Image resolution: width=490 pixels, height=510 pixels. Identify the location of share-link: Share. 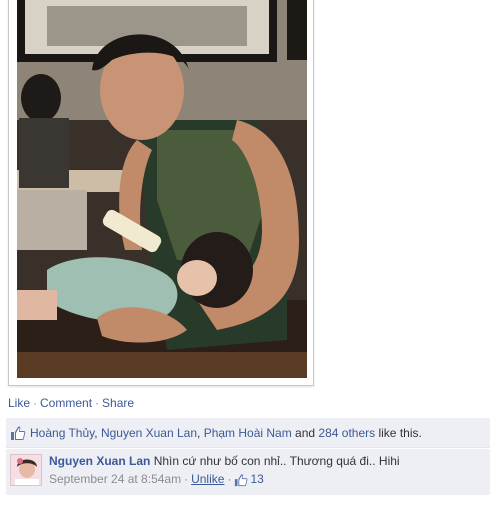
(118, 403).